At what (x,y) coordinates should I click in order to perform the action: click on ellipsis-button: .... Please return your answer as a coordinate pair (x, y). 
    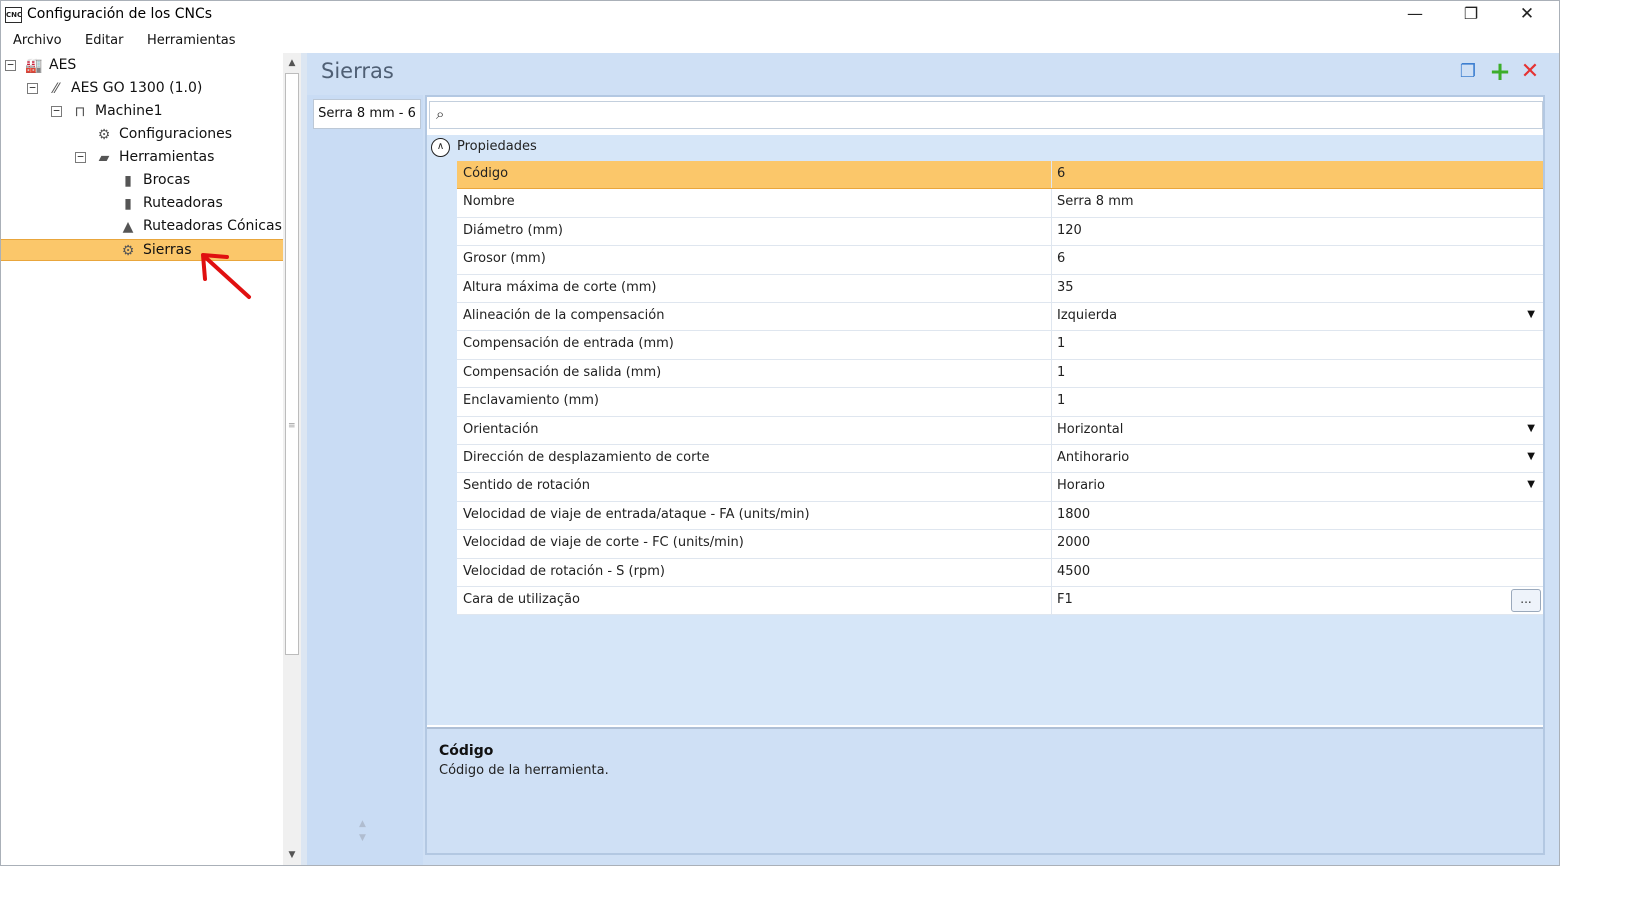
    Looking at the image, I should click on (1526, 600).